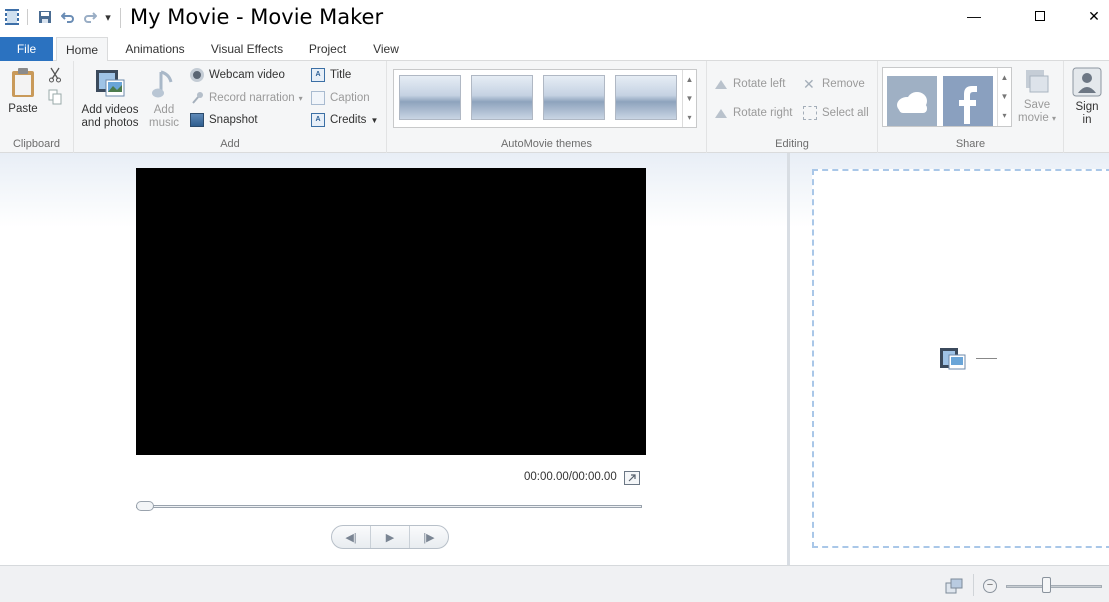 This screenshot has height=602, width=1109. What do you see at coordinates (1054, 586) in the screenshot?
I see `zoom-slider` at bounding box center [1054, 586].